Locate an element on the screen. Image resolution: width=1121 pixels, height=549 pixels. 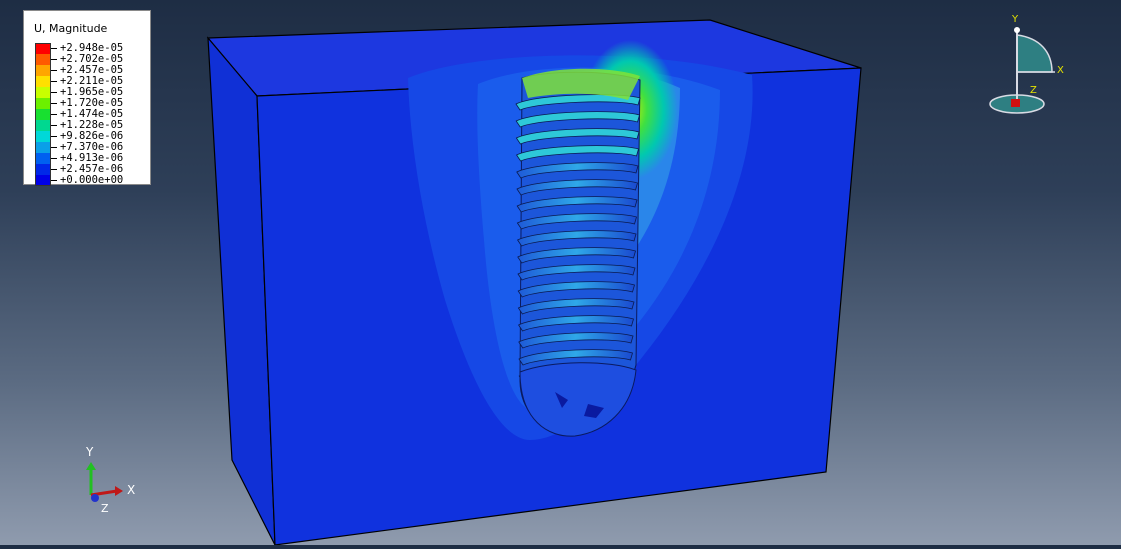
triad-y-label: Y is located at coordinates (89, 452).